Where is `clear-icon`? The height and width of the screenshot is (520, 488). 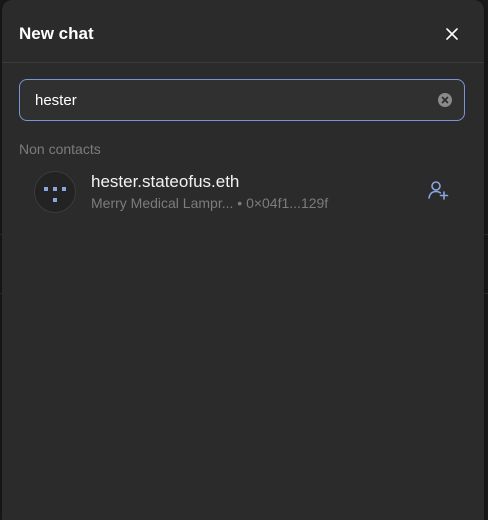 clear-icon is located at coordinates (445, 100).